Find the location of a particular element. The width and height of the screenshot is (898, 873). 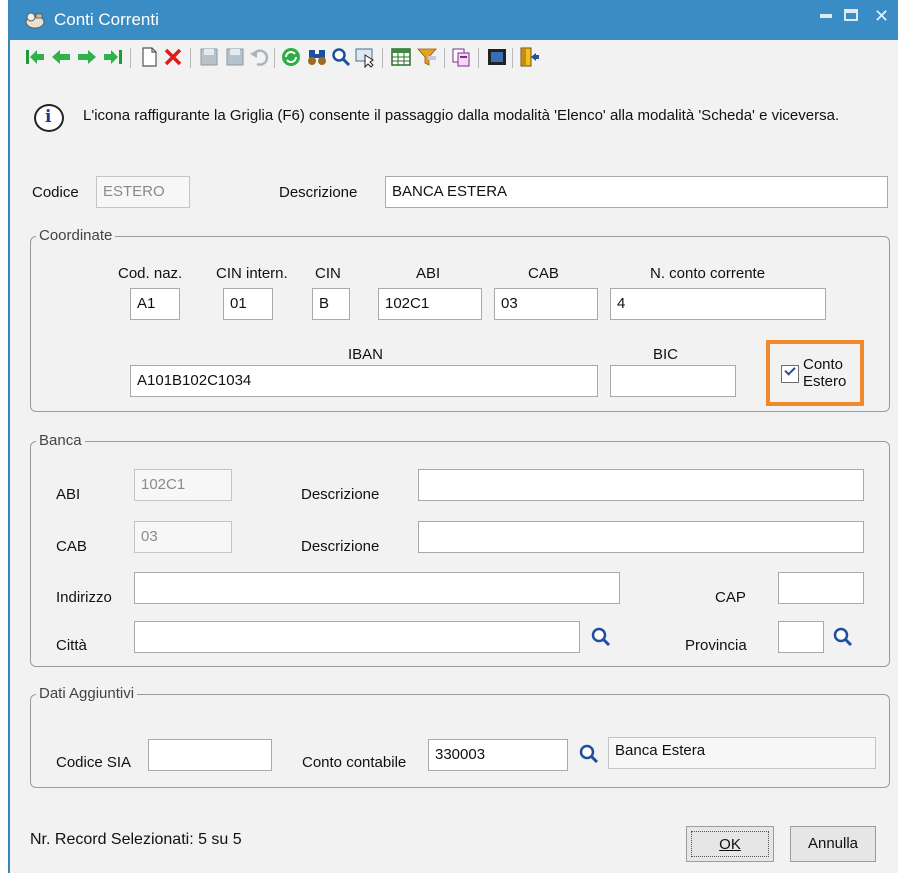

ok-button: OK is located at coordinates (730, 844).